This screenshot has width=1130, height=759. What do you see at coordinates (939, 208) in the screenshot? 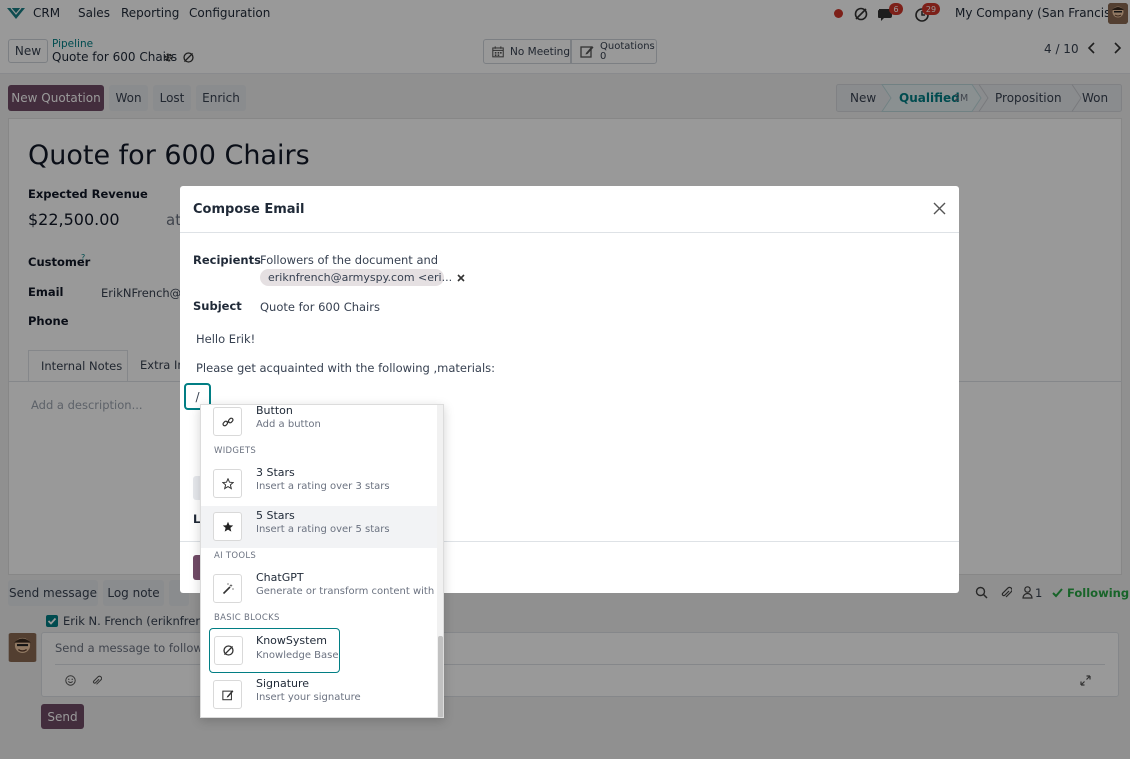
I see `close-icon` at bounding box center [939, 208].